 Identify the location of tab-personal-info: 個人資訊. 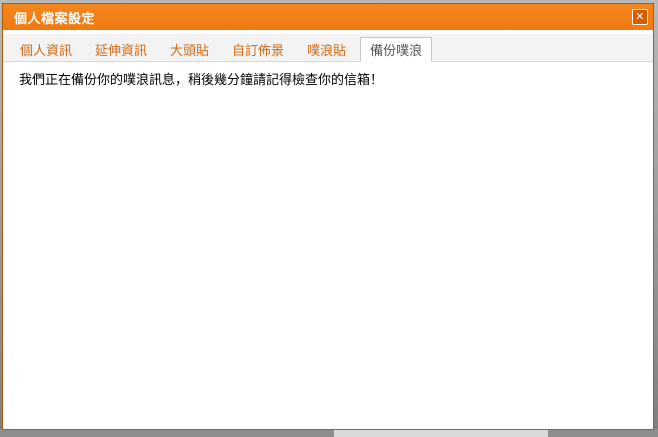
(46, 49).